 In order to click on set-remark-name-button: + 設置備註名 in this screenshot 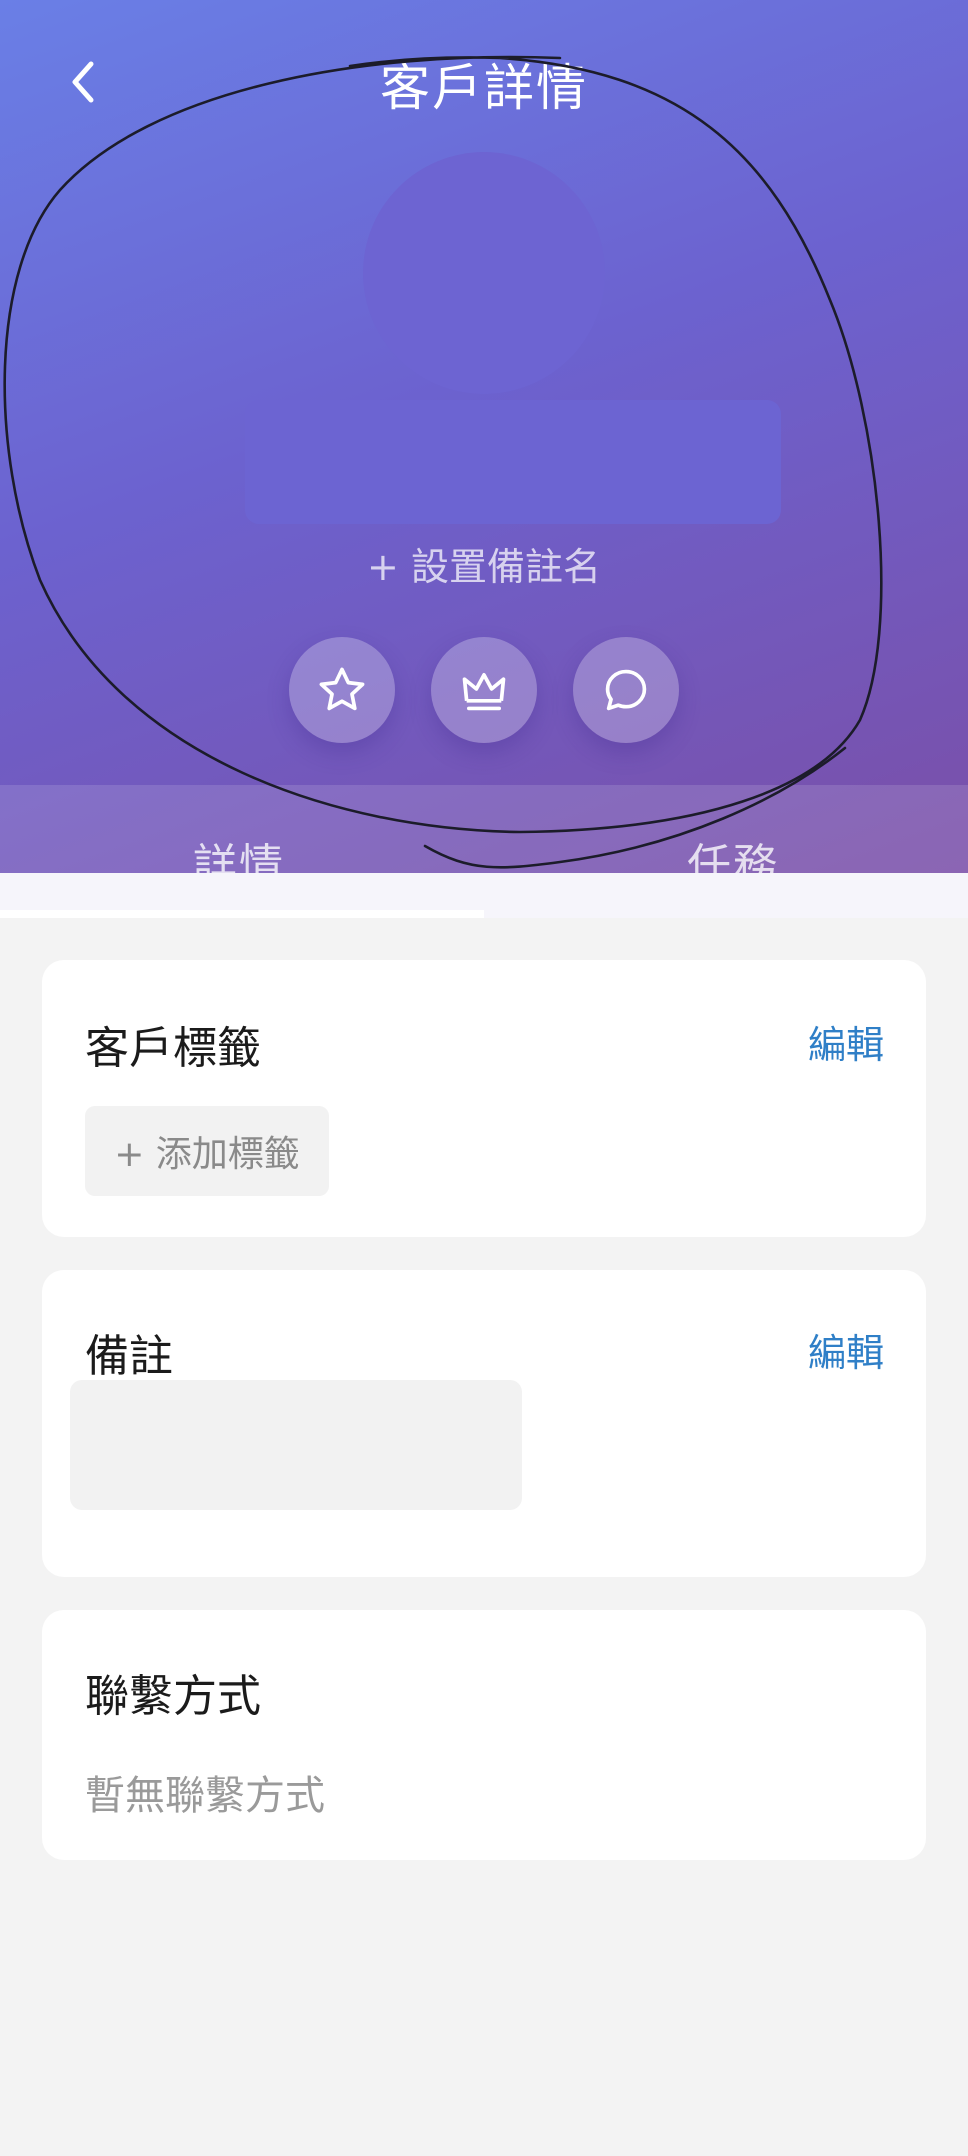, I will do `click(484, 563)`.